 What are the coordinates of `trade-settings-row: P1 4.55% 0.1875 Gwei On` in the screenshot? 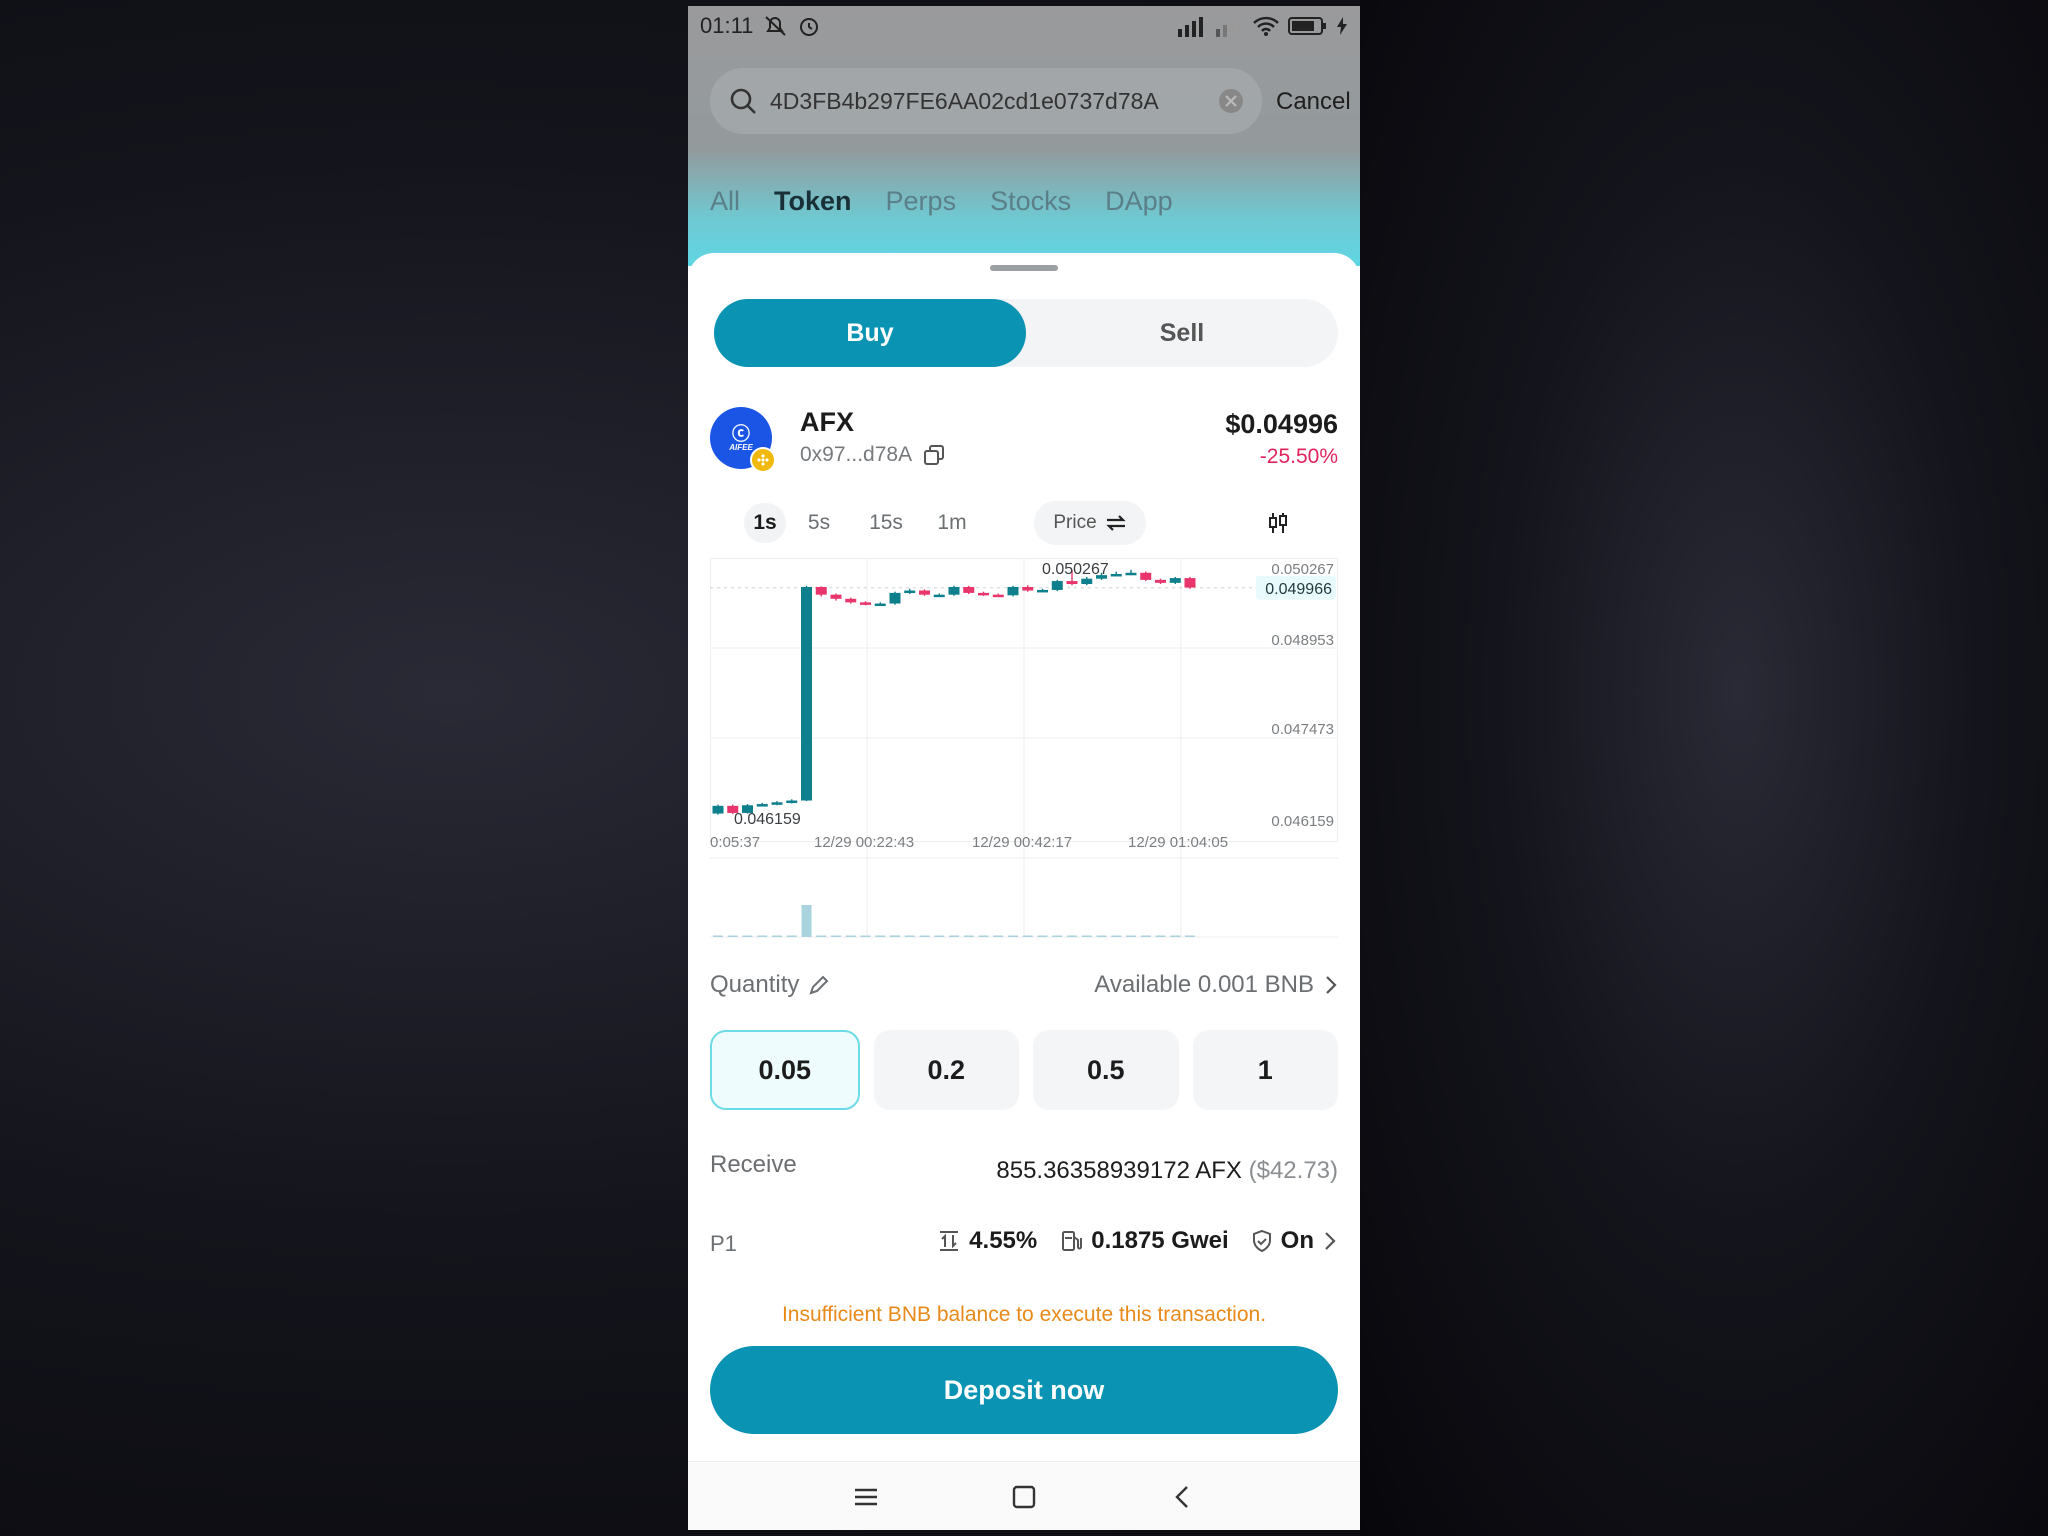 It's located at (1024, 1247).